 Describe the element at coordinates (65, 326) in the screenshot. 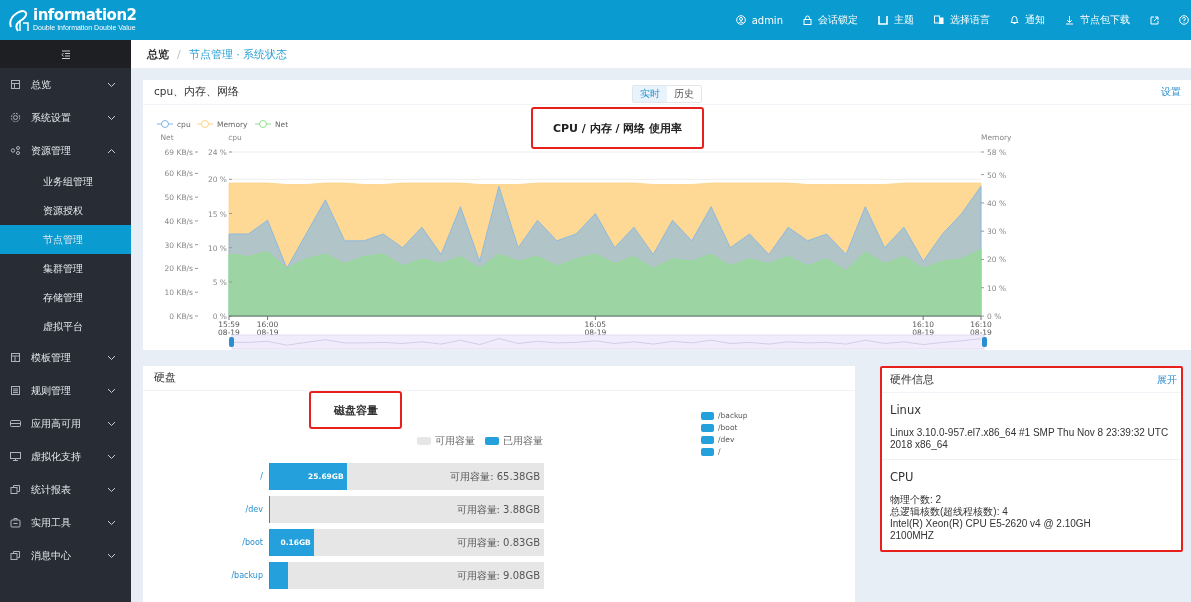

I see `nav-subitem: 虚拟平台` at that location.